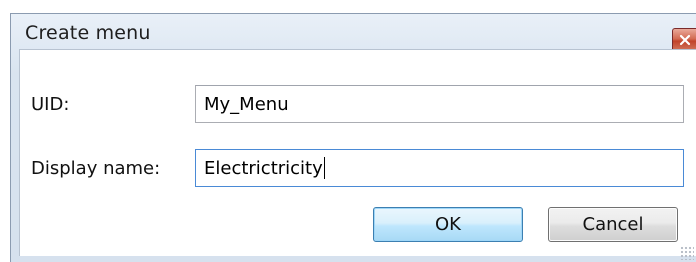 The height and width of the screenshot is (262, 696). I want to click on resize-grip-icon, so click(687, 253).